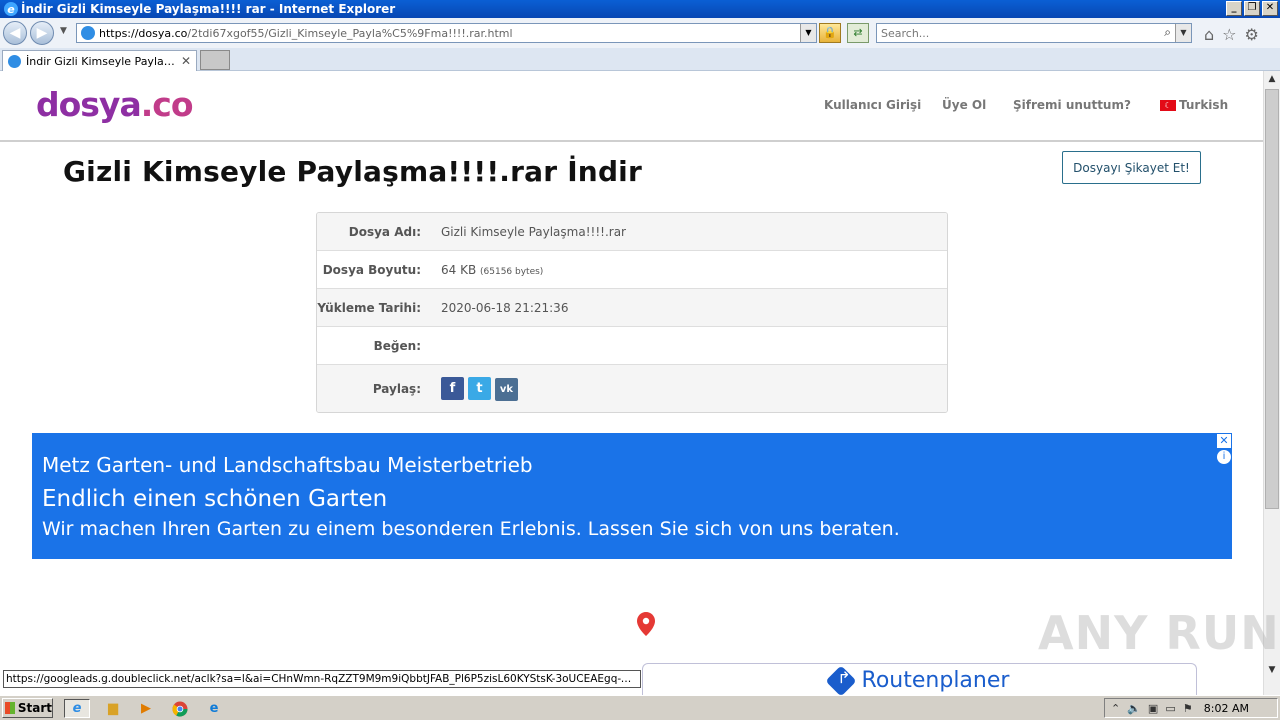  What do you see at coordinates (1224, 441) in the screenshot?
I see `ad-close-icon: ✕` at bounding box center [1224, 441].